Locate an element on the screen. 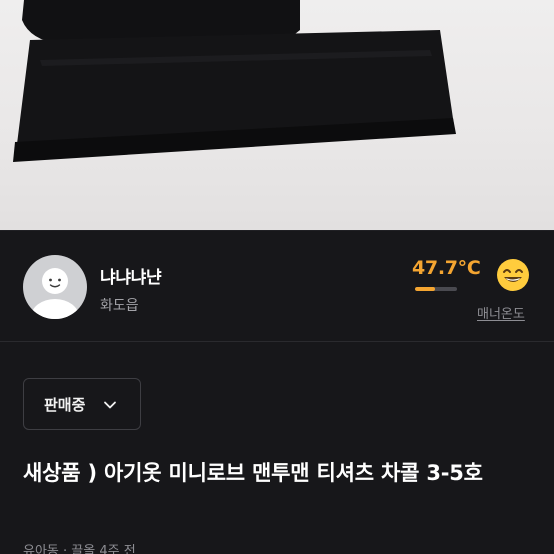 The height and width of the screenshot is (554, 554). listing-title: 새상품 ) 아기옷 미니로브 맨투맨 티셔츠 차콜 3-5호 is located at coordinates (253, 473).